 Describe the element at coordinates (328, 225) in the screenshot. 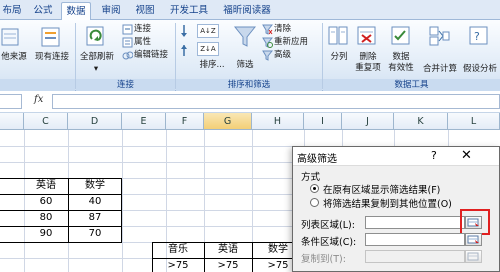

I see `list-range-label: 列表区域(L):` at that location.